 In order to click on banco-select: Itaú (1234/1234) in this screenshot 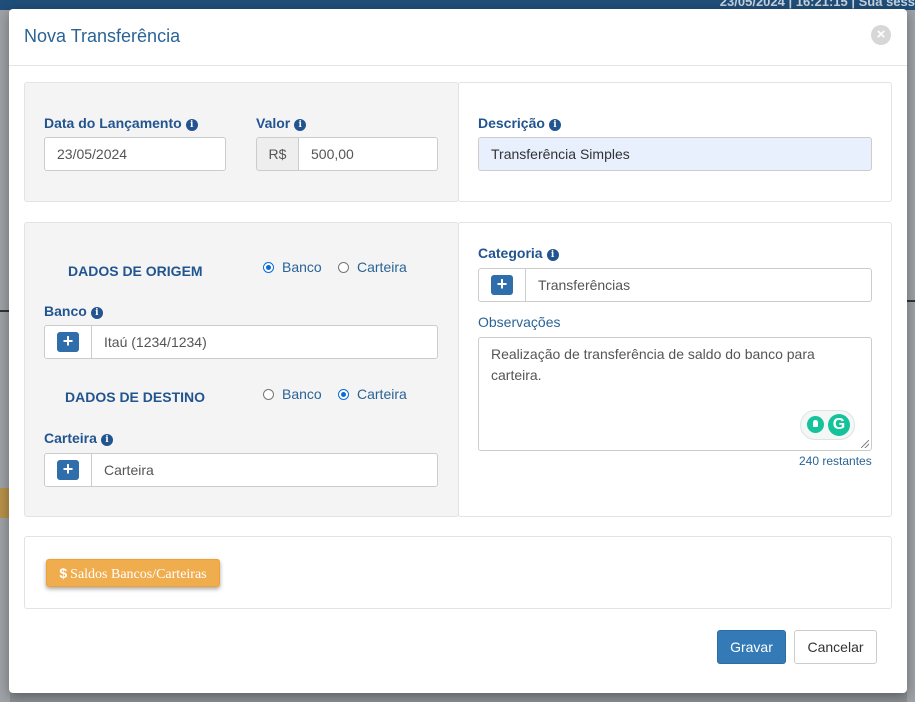, I will do `click(265, 342)`.